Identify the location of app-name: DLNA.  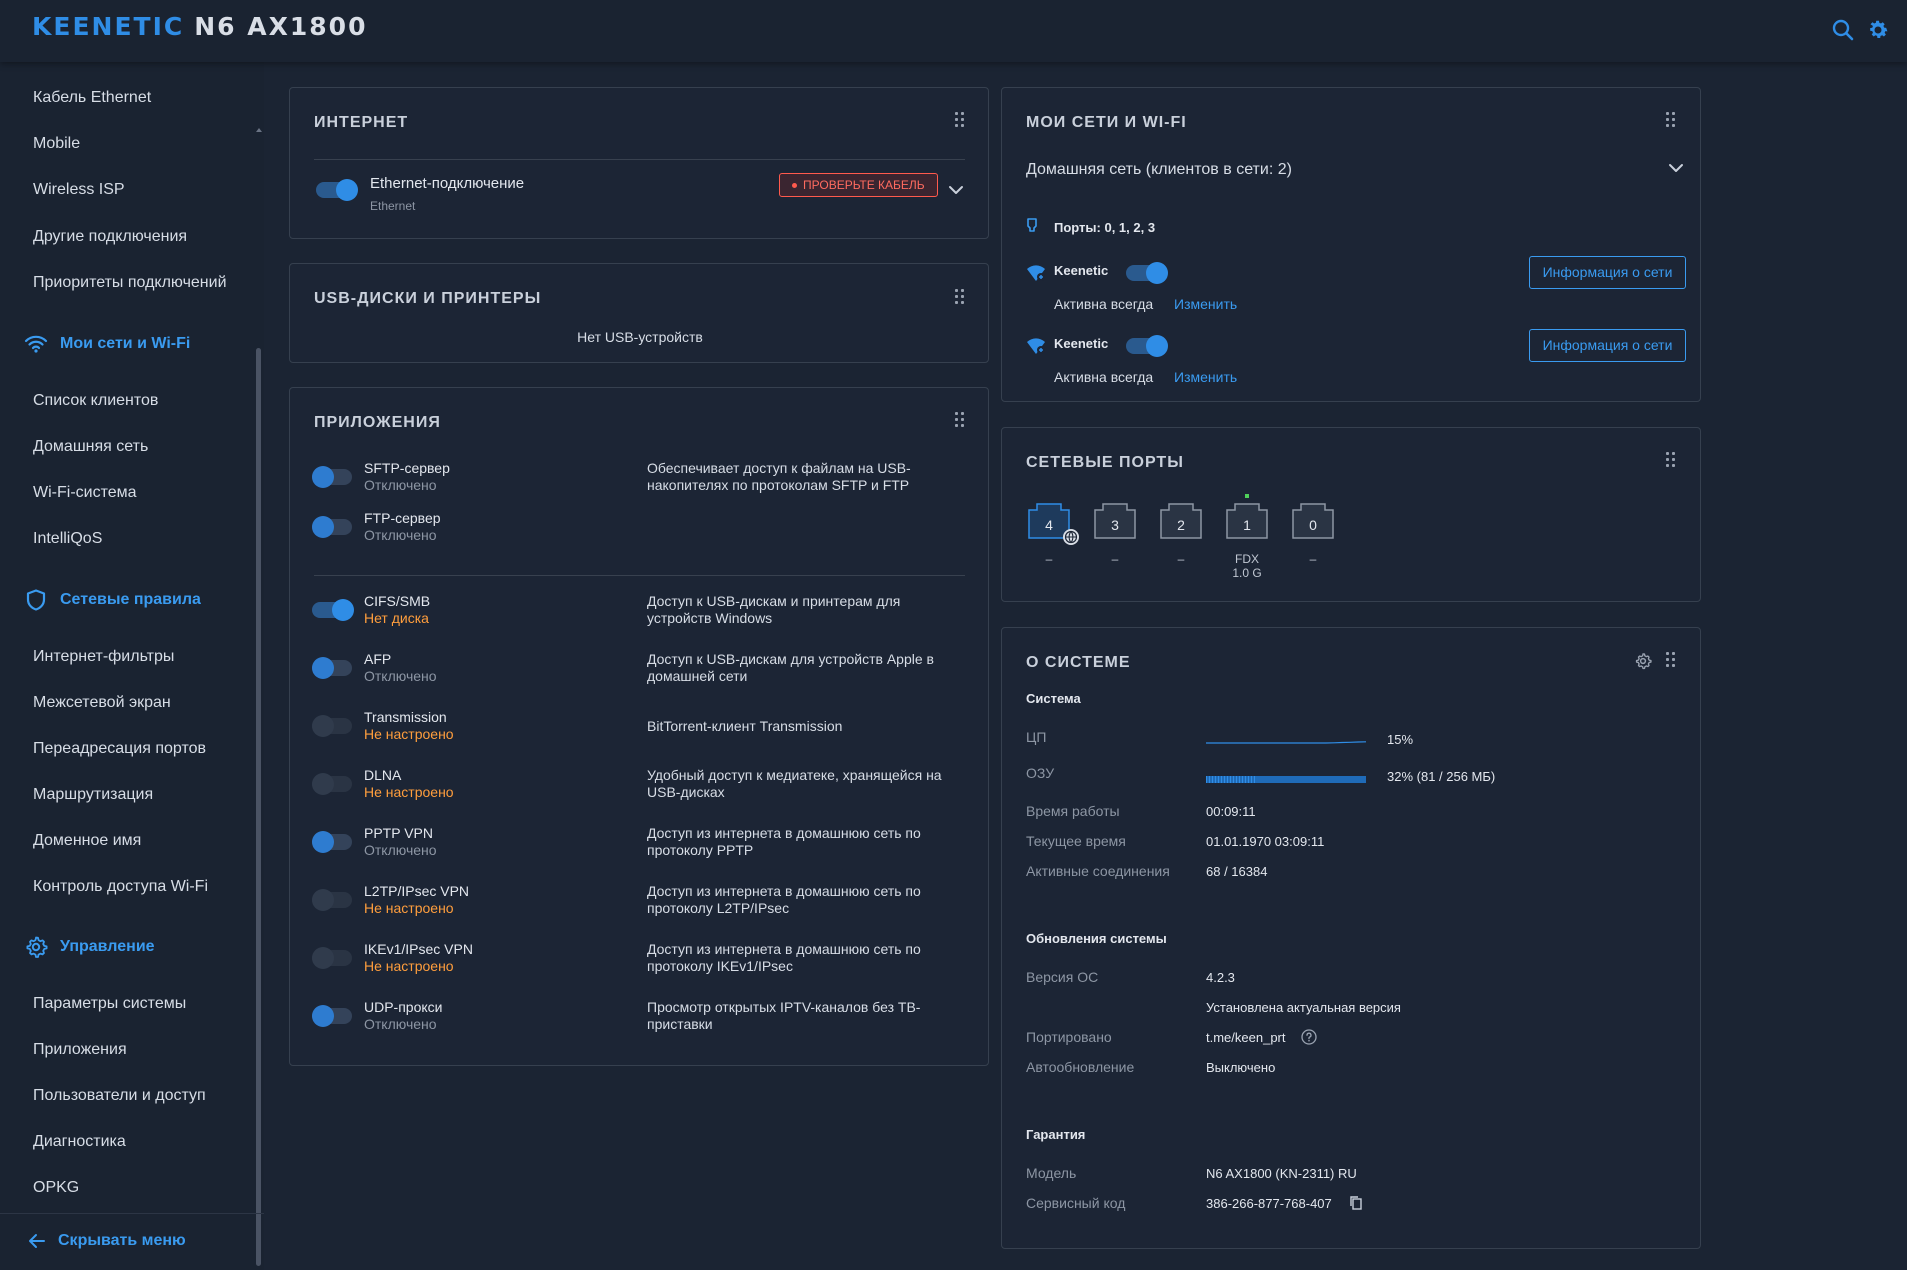
(382, 775).